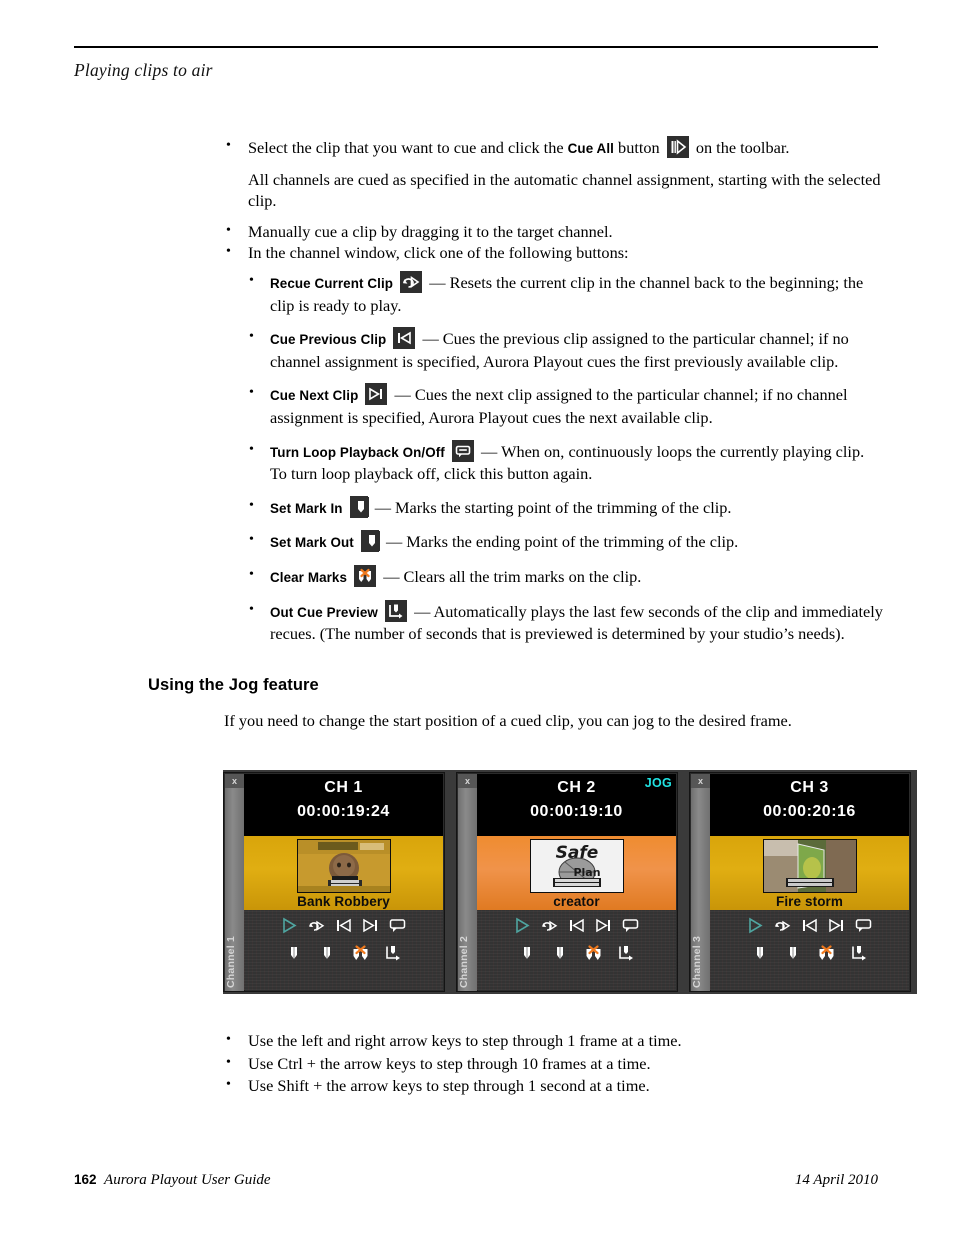 The width and height of the screenshot is (954, 1235). I want to click on guide-title: Aurora Playout User Guide, so click(187, 1180).